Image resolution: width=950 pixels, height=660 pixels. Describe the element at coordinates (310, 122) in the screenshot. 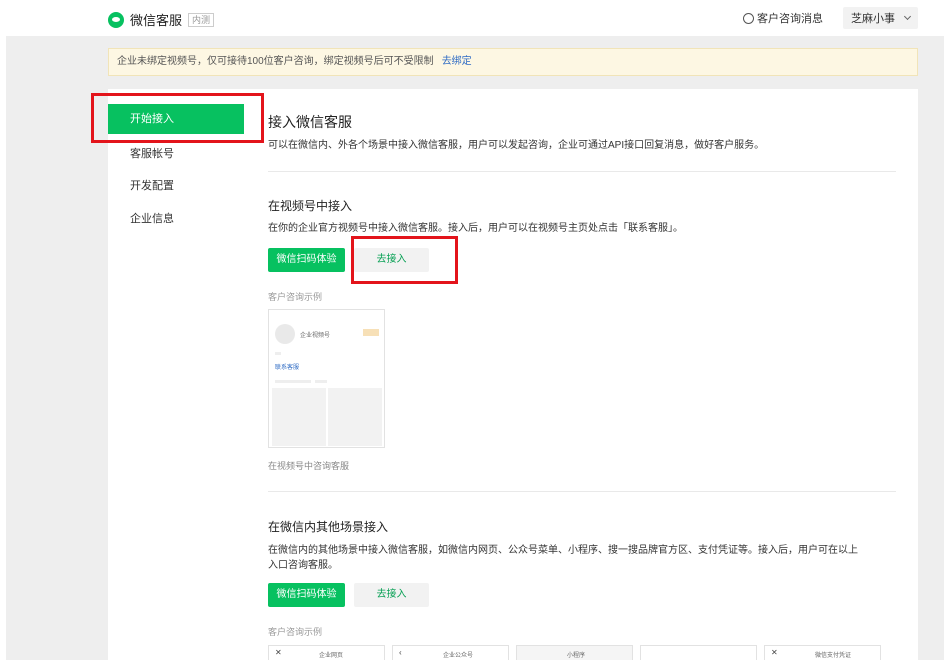

I see `page-title: 接入微信客服` at that location.